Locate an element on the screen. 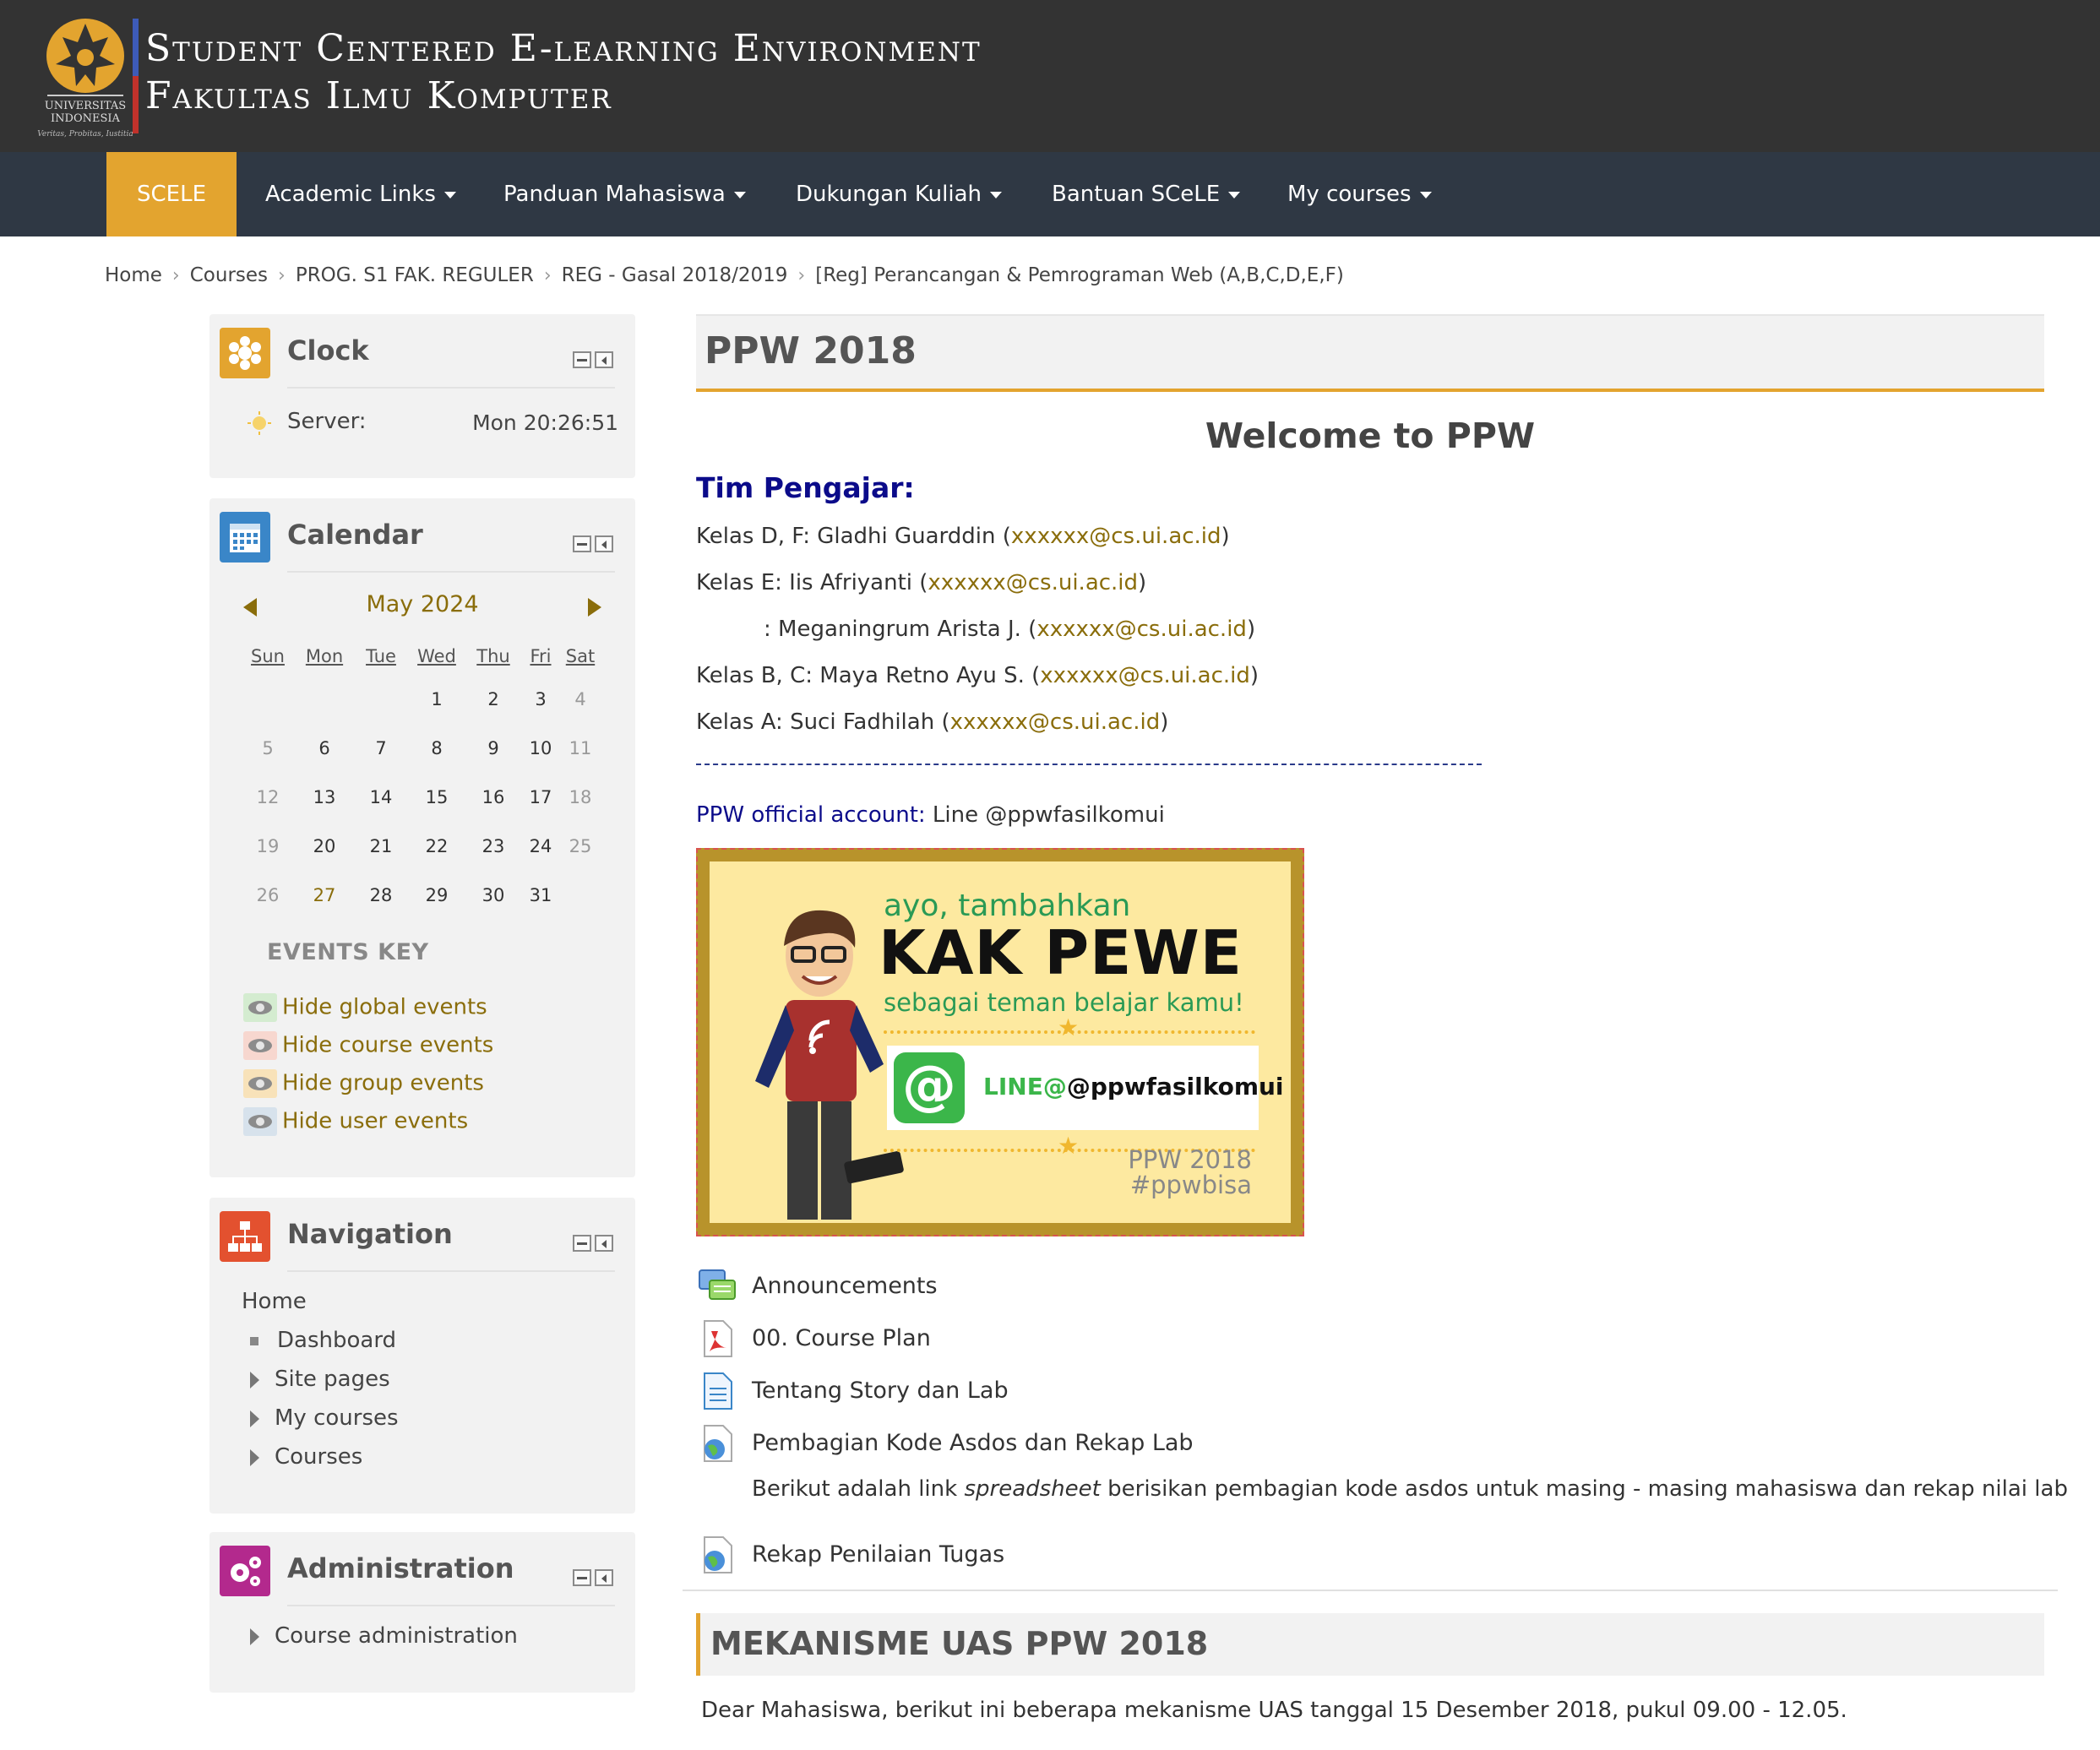  calendar-day: 15 is located at coordinates (437, 797).